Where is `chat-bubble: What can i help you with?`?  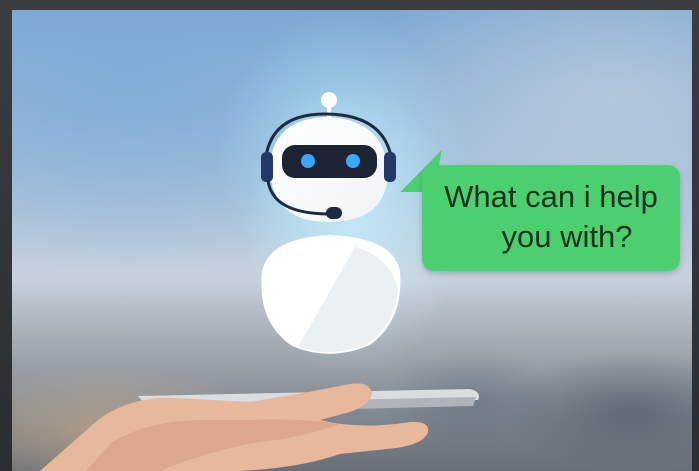
chat-bubble: What can i help you with? is located at coordinates (551, 218).